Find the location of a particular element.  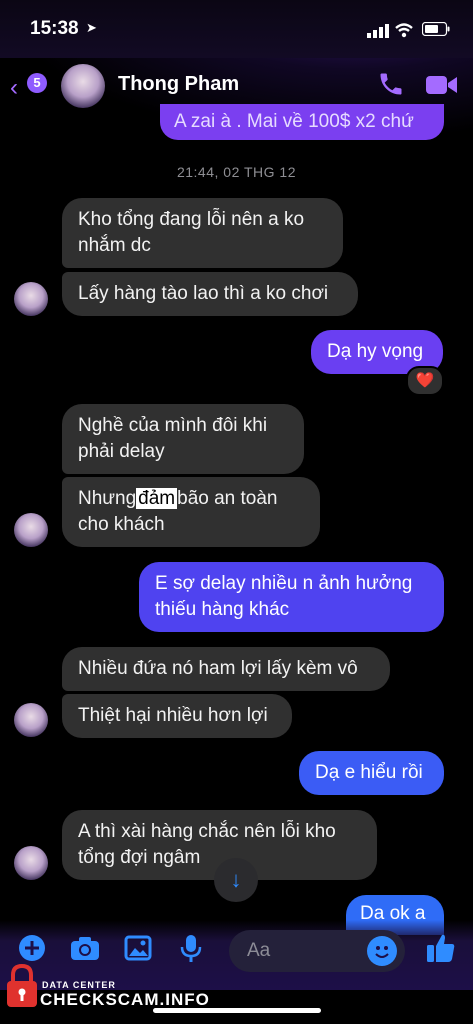

incoming-message: Thiệt hại nhiều hơn lợi is located at coordinates (177, 716).